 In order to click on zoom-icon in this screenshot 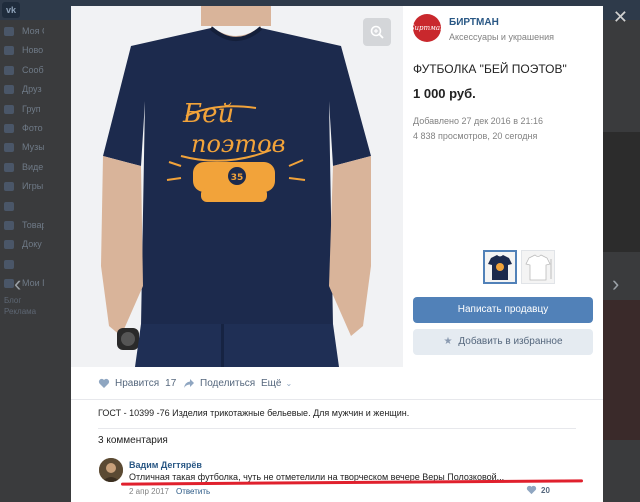, I will do `click(377, 32)`.